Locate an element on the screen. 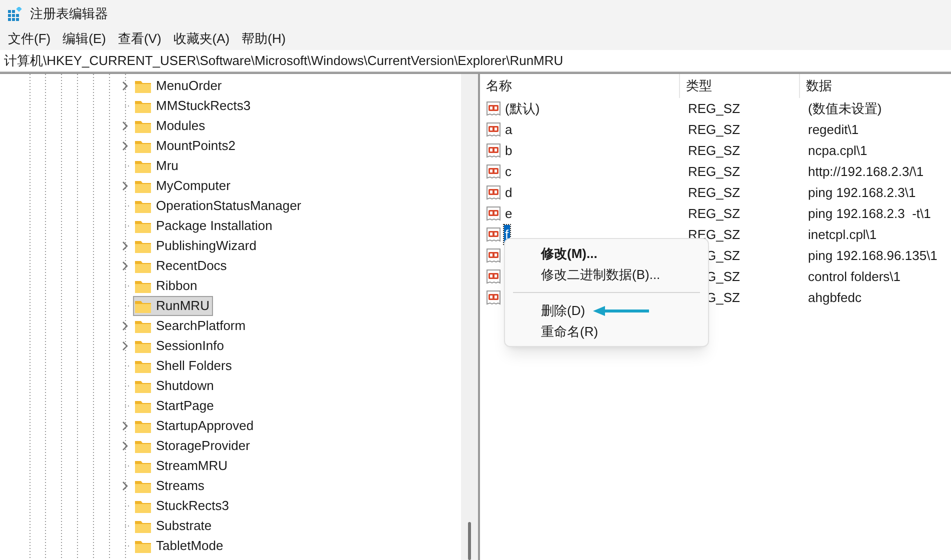  tree-item: MMStuckRects3 is located at coordinates (194, 106).